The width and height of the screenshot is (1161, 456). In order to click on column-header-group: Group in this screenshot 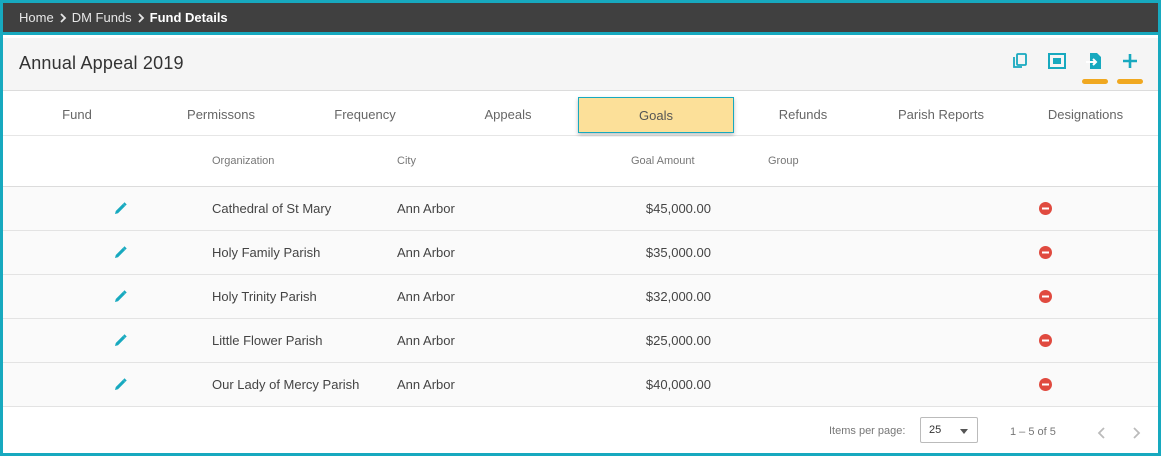, I will do `click(783, 161)`.